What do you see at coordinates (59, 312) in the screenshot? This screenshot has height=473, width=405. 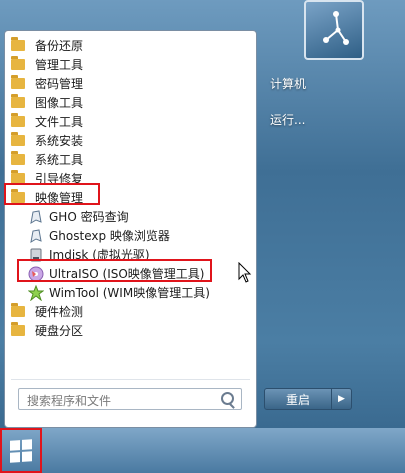 I see `program-item-label: 硬件检测` at bounding box center [59, 312].